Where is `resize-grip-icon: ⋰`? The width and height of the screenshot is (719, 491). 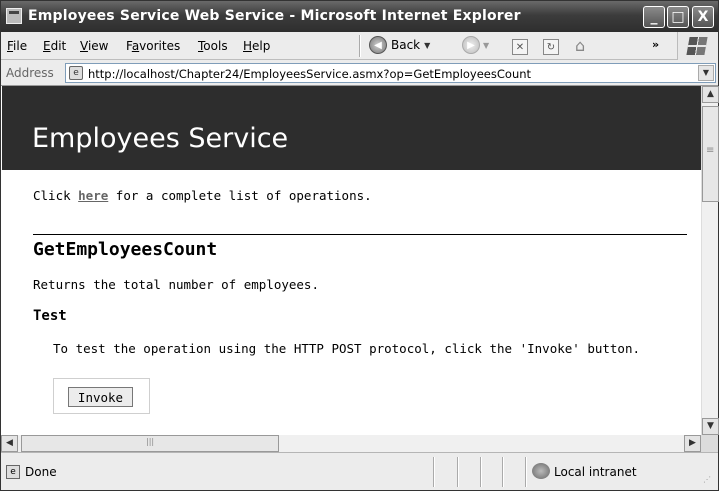 resize-grip-icon: ⋰ is located at coordinates (707, 479).